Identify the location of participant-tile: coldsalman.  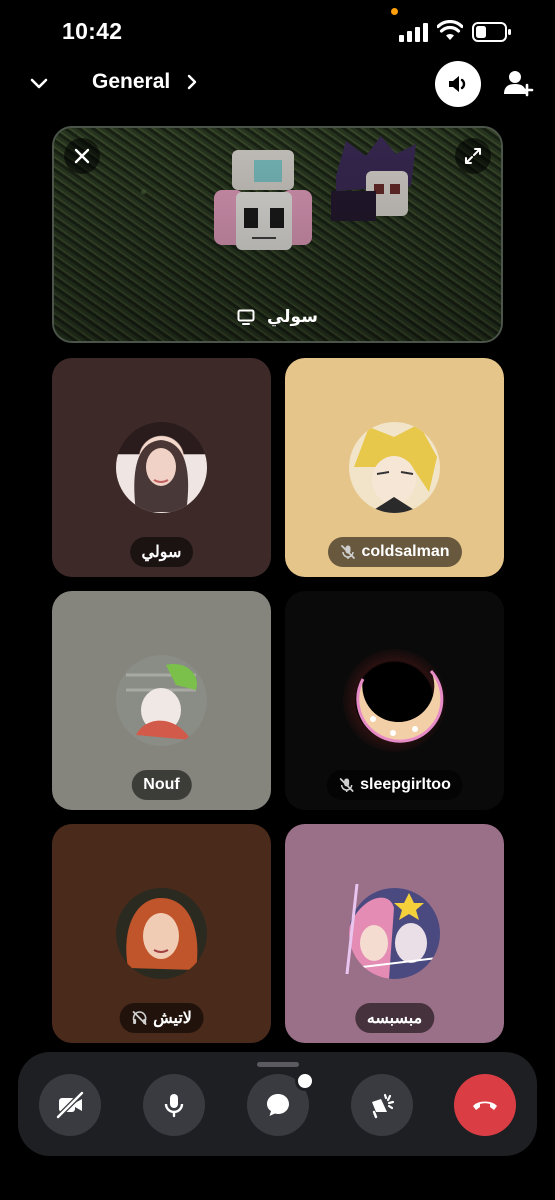
(394, 467).